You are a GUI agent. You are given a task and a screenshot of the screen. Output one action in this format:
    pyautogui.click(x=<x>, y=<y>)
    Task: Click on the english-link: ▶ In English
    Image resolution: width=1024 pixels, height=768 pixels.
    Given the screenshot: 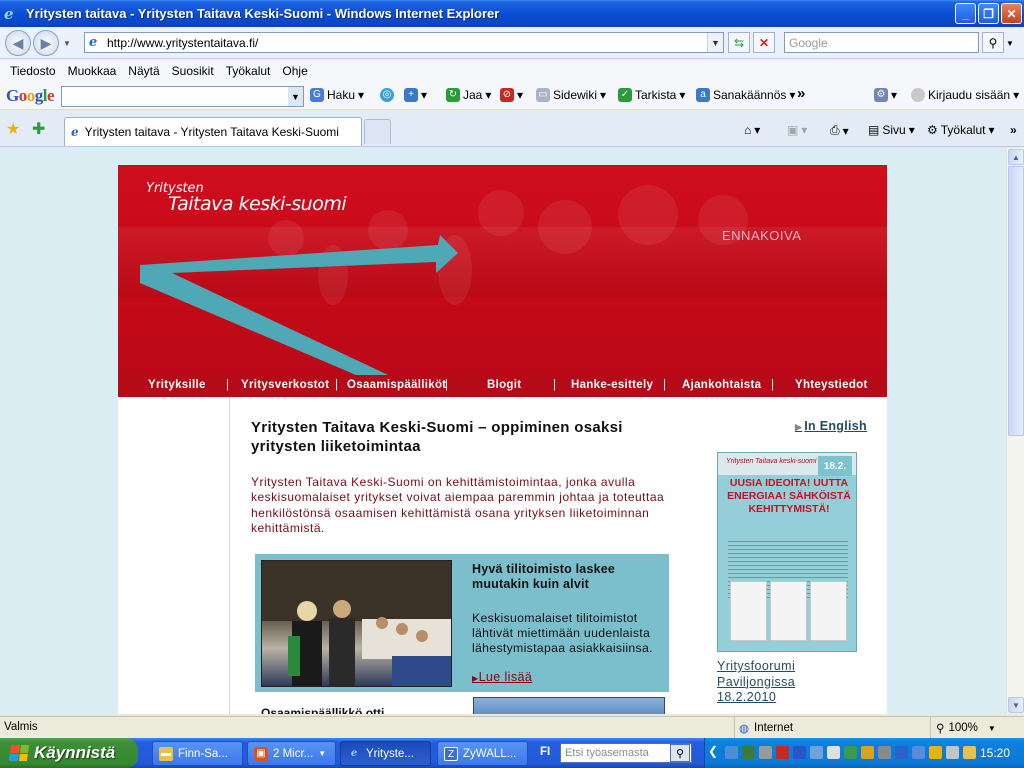 What is the action you would take?
    pyautogui.click(x=831, y=426)
    